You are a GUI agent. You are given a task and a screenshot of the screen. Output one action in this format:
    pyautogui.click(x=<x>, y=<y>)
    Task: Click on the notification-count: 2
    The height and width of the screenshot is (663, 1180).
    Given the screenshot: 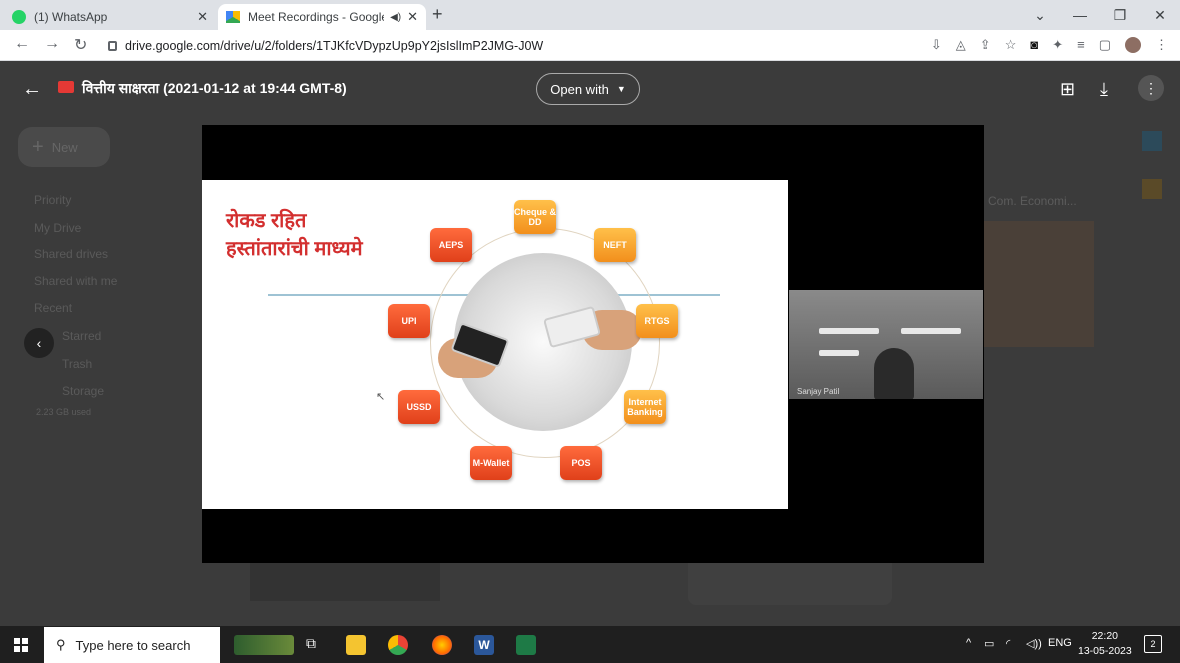 What is the action you would take?
    pyautogui.click(x=1153, y=644)
    